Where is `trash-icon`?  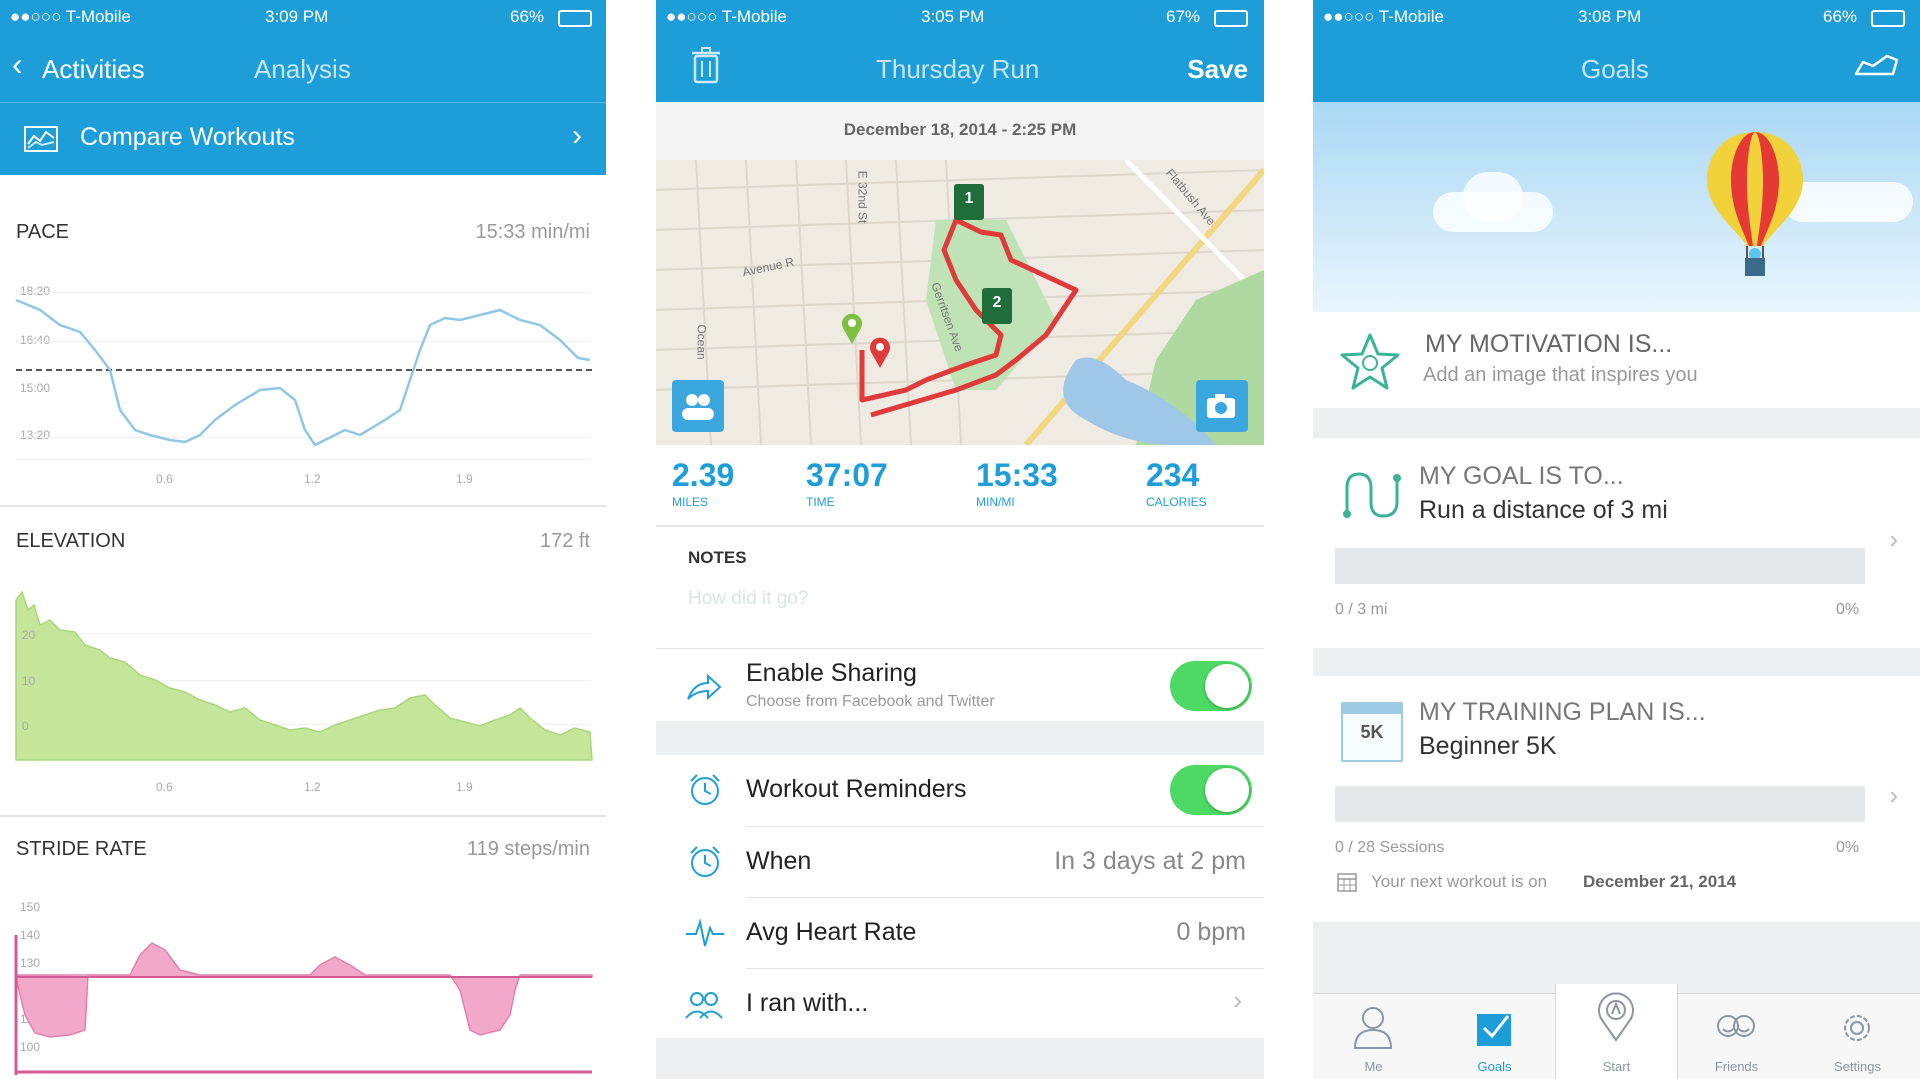
trash-icon is located at coordinates (706, 65).